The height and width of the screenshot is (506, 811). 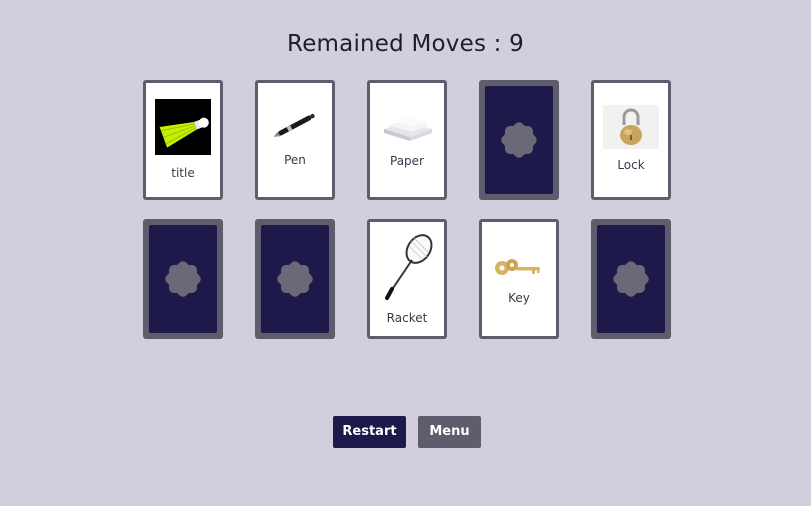 I want to click on card-racket: Racket, so click(x=407, y=279).